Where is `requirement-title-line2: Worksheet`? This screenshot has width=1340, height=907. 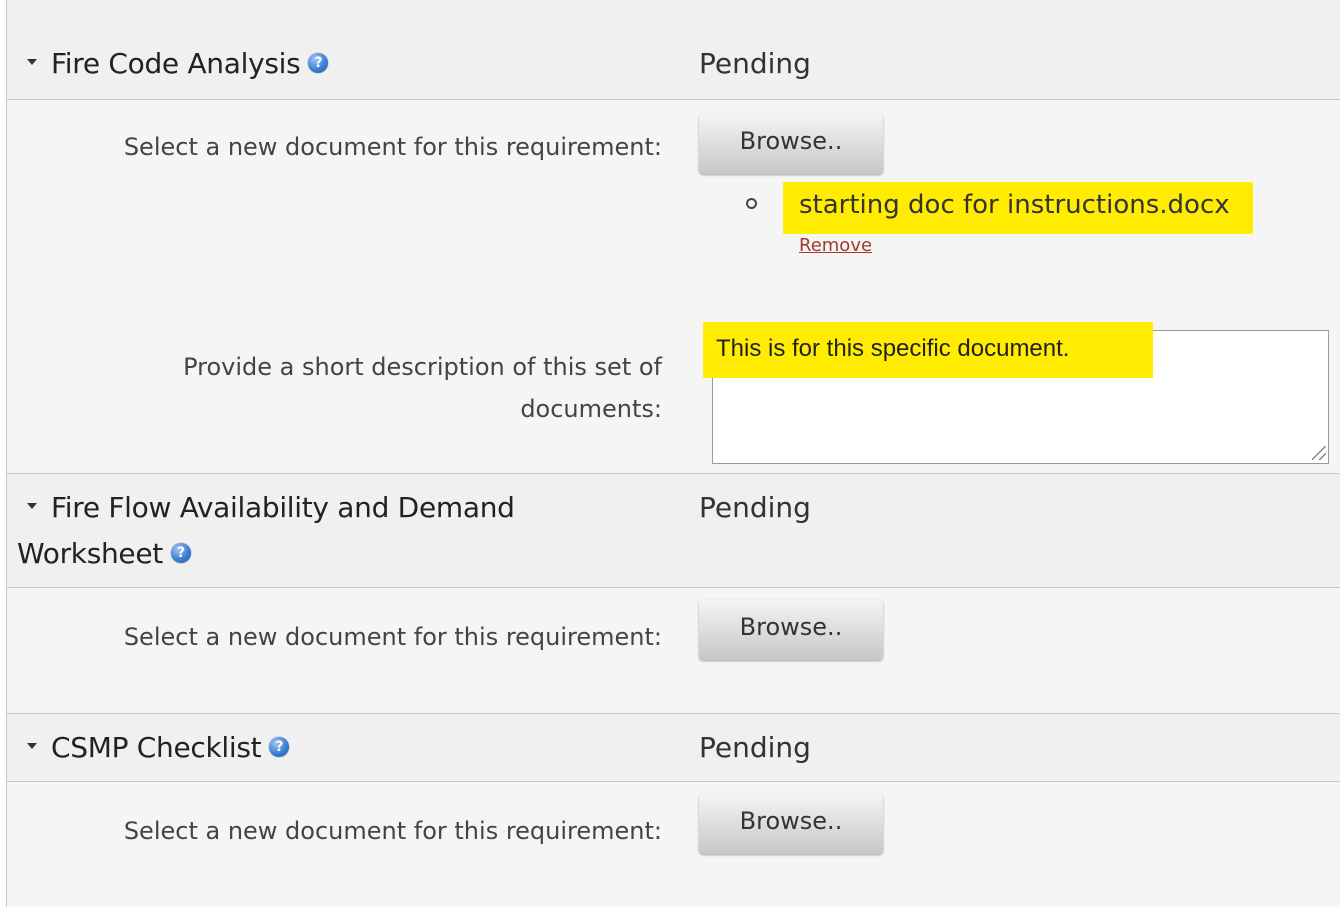
requirement-title-line2: Worksheet is located at coordinates (90, 553).